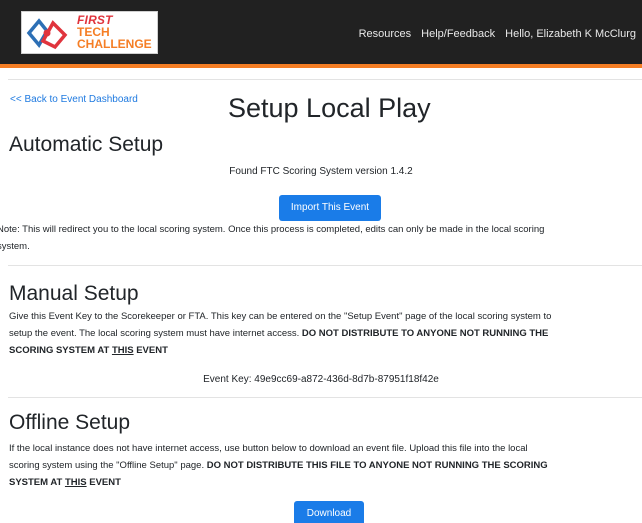 The width and height of the screenshot is (642, 523). Describe the element at coordinates (37, 482) in the screenshot. I see `offline-warning-text-2: SYSTEM AT` at that location.